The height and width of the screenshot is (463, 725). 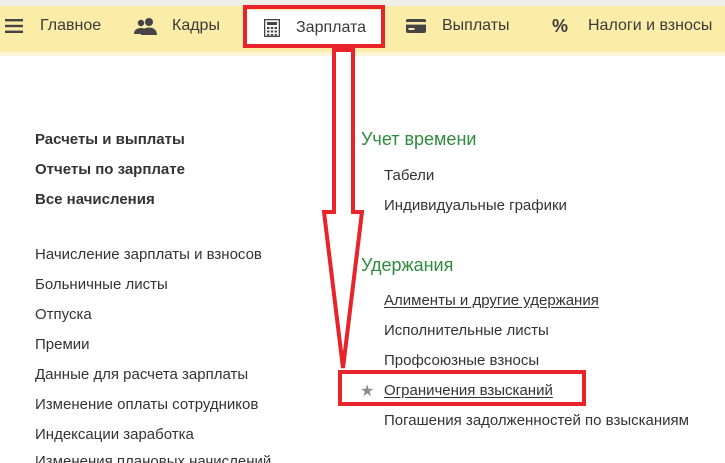 I want to click on link-calculations-payments: Расчеты и выплаты, so click(x=110, y=139).